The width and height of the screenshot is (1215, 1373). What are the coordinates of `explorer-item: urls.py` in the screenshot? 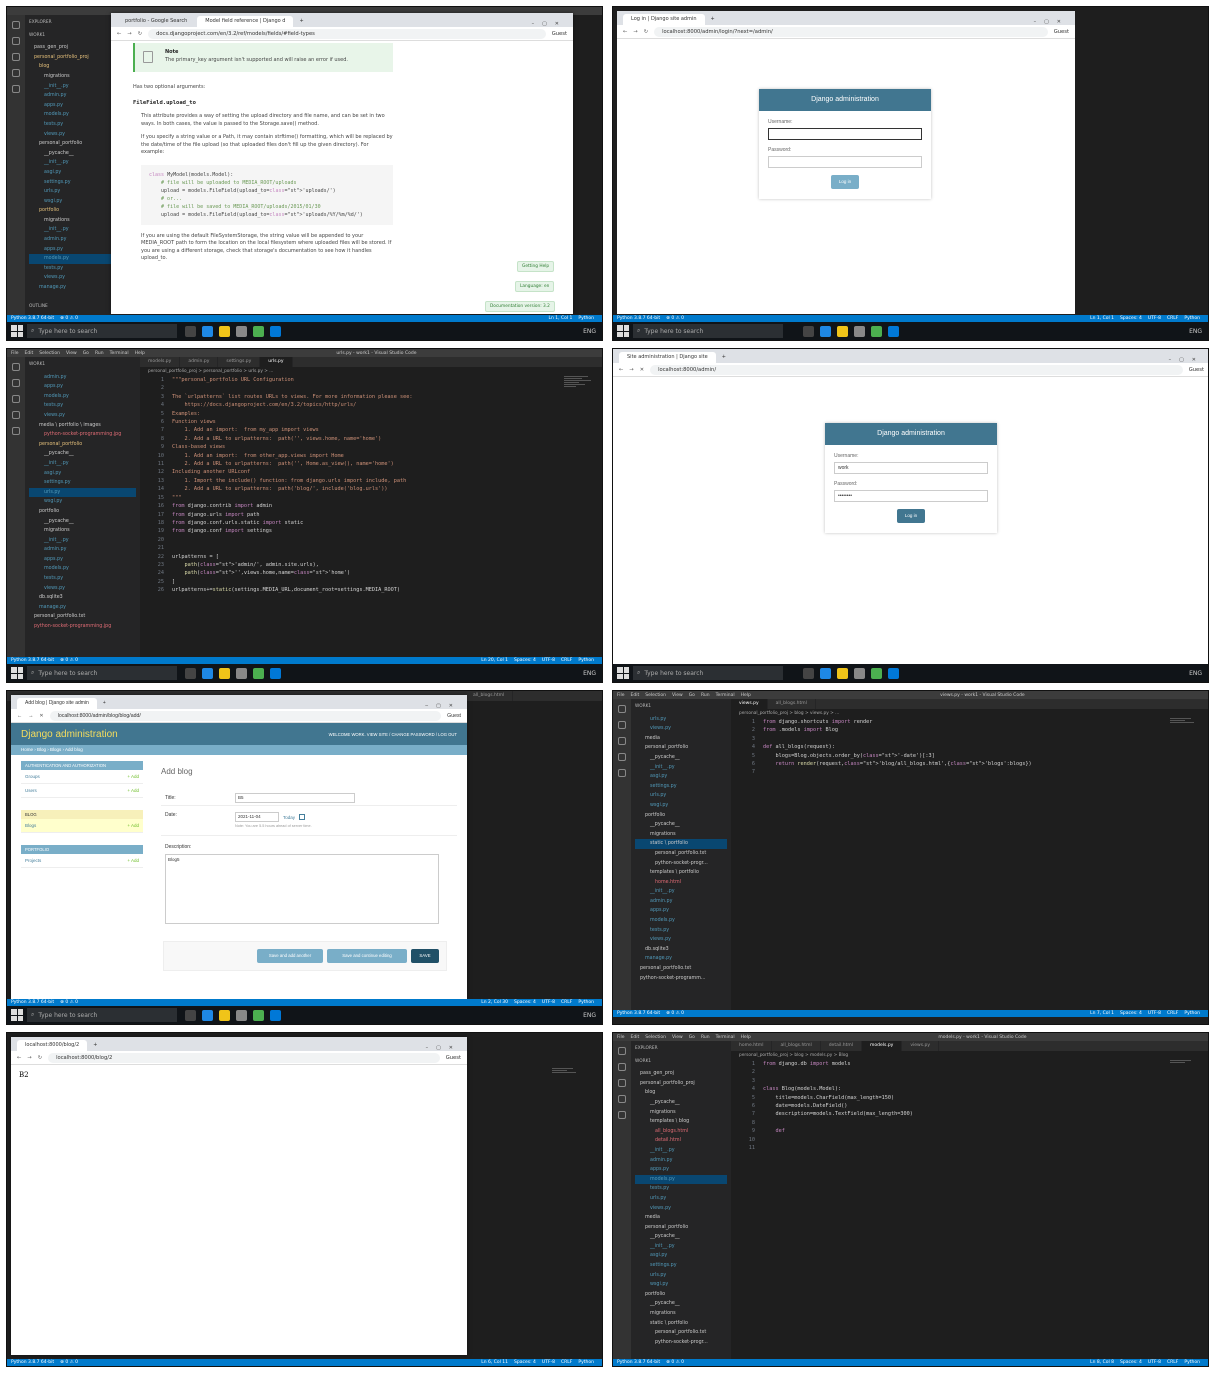 It's located at (82, 492).